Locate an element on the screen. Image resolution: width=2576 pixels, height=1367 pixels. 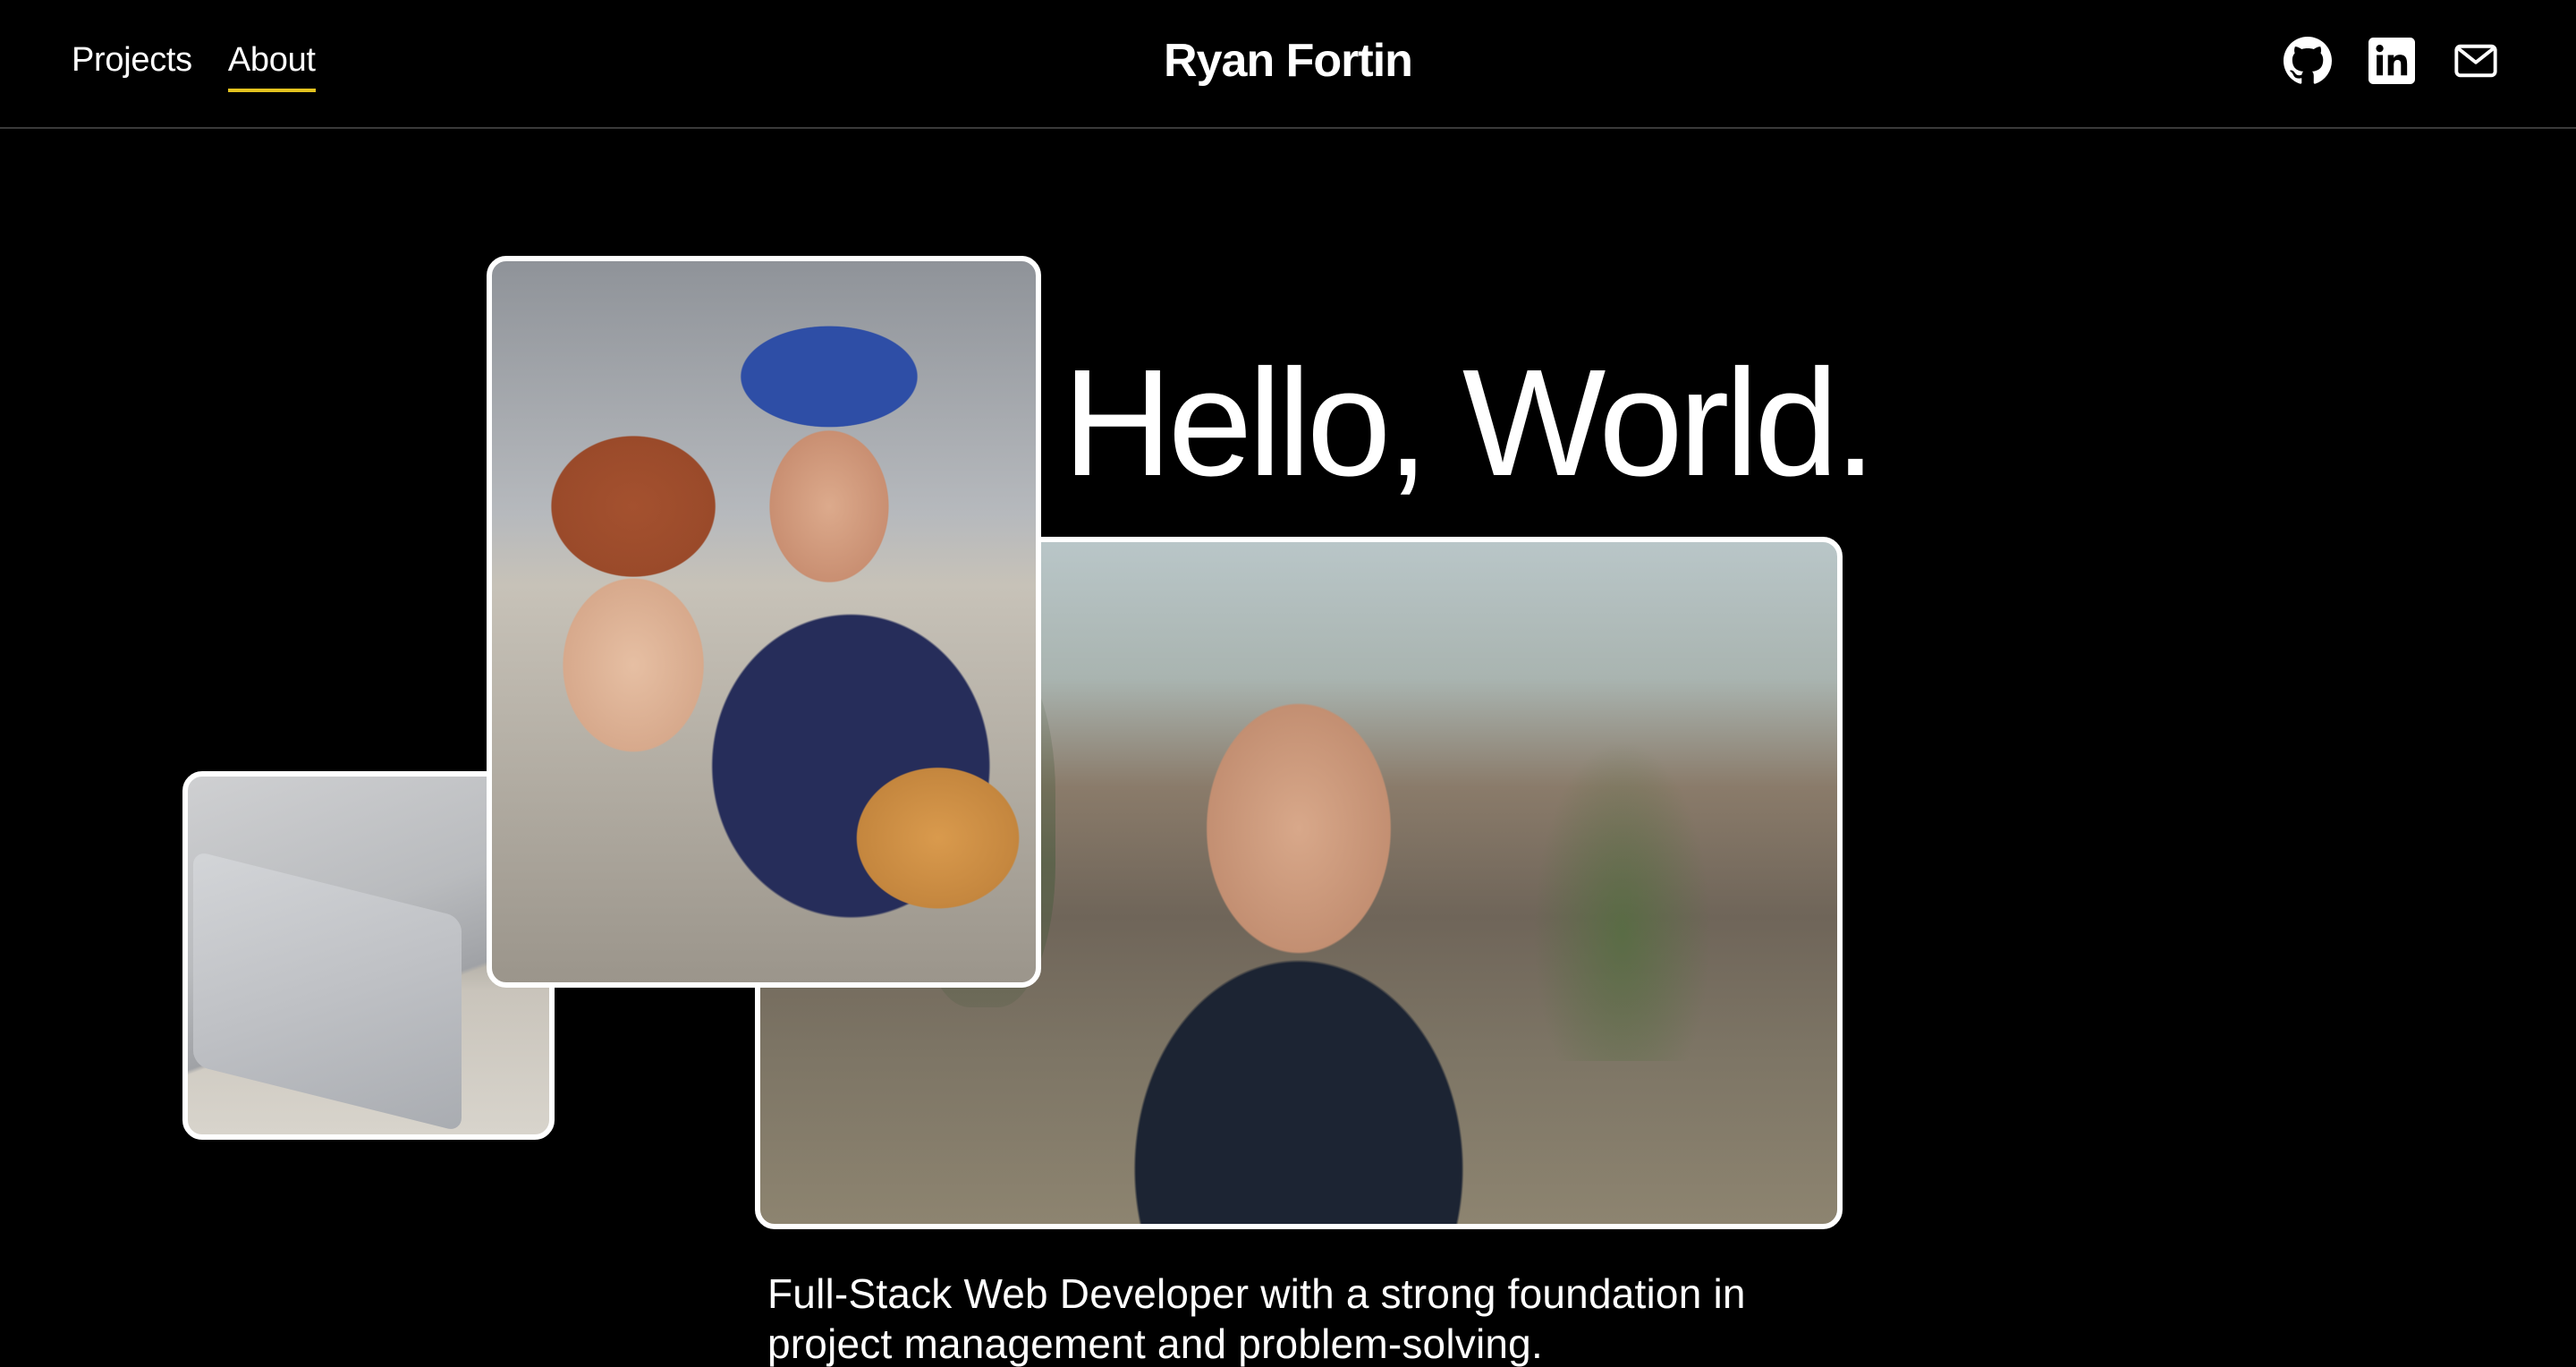
email-link is located at coordinates (2476, 61).